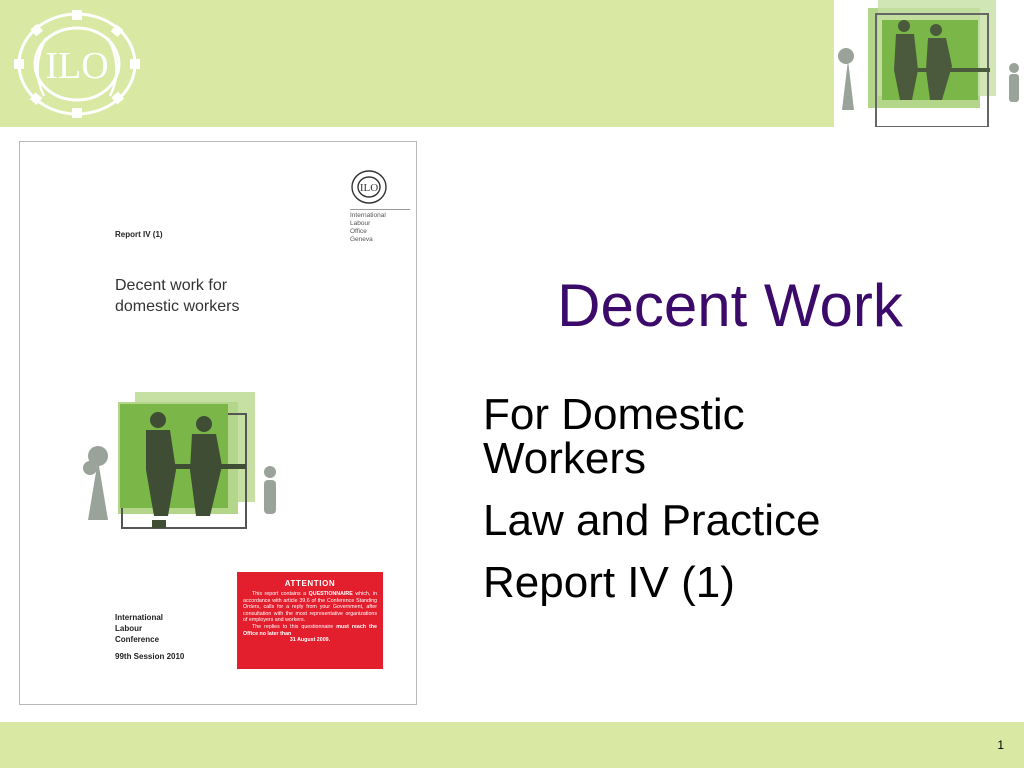 Image resolution: width=1024 pixels, height=768 pixels. Describe the element at coordinates (129, 628) in the screenshot. I see `cover-conference-line: Labour` at that location.